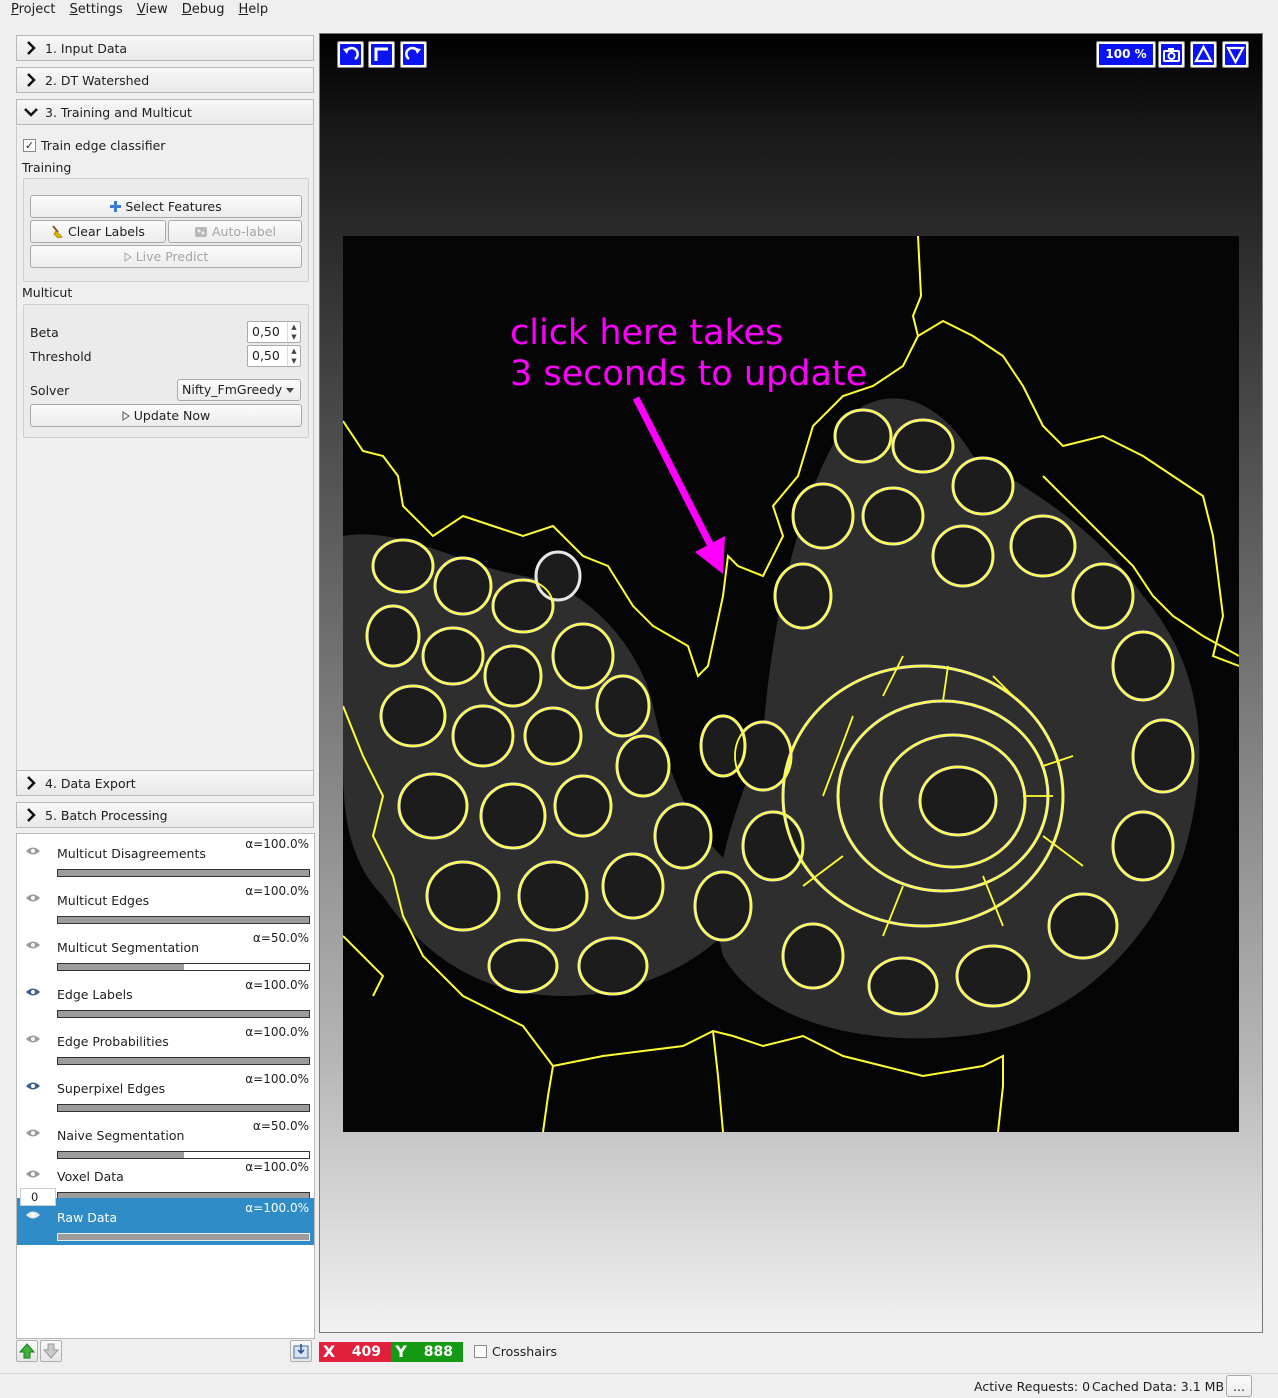 The image size is (1278, 1398). I want to click on select-features-label: Select Features, so click(173, 206).